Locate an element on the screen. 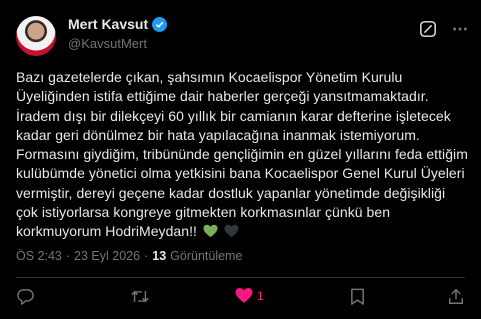  divider is located at coordinates (240, 277).